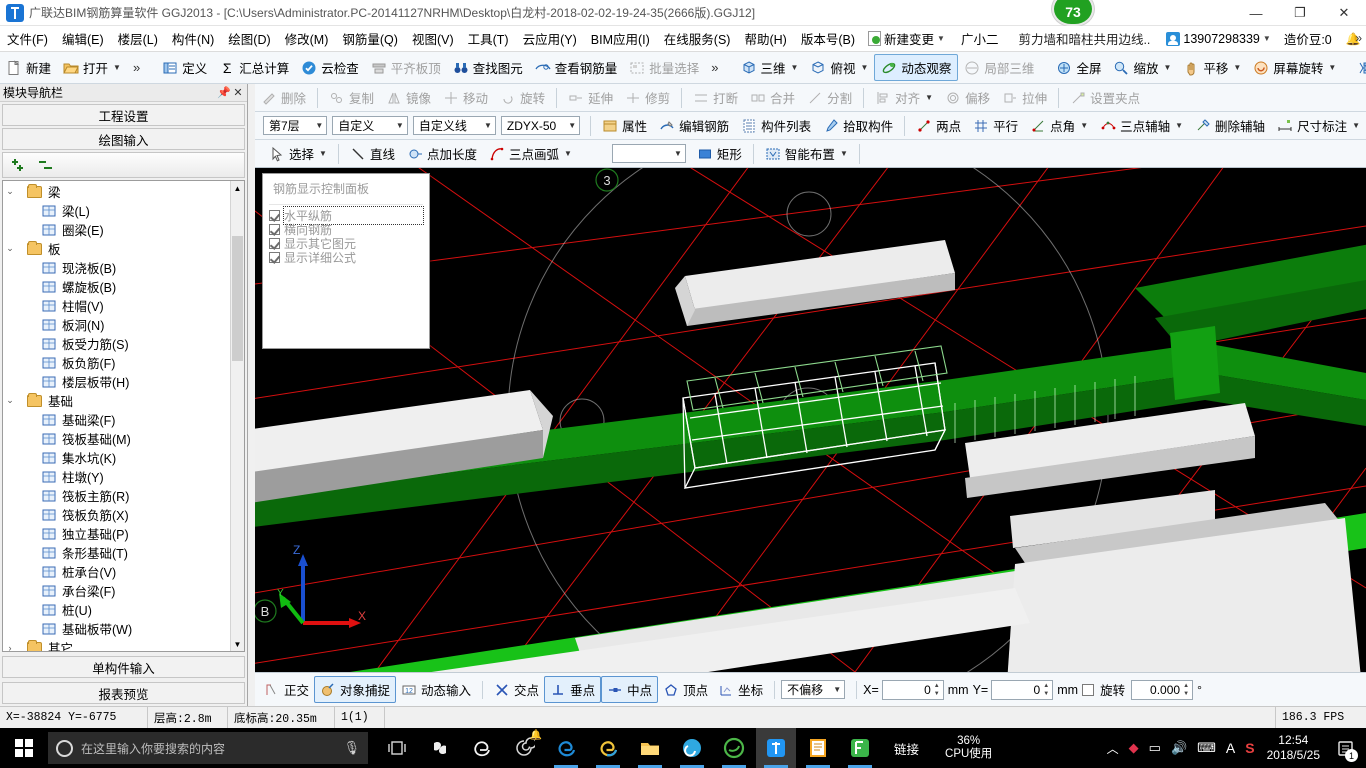  I want to click on version-badge: 73, so click(1073, 13).